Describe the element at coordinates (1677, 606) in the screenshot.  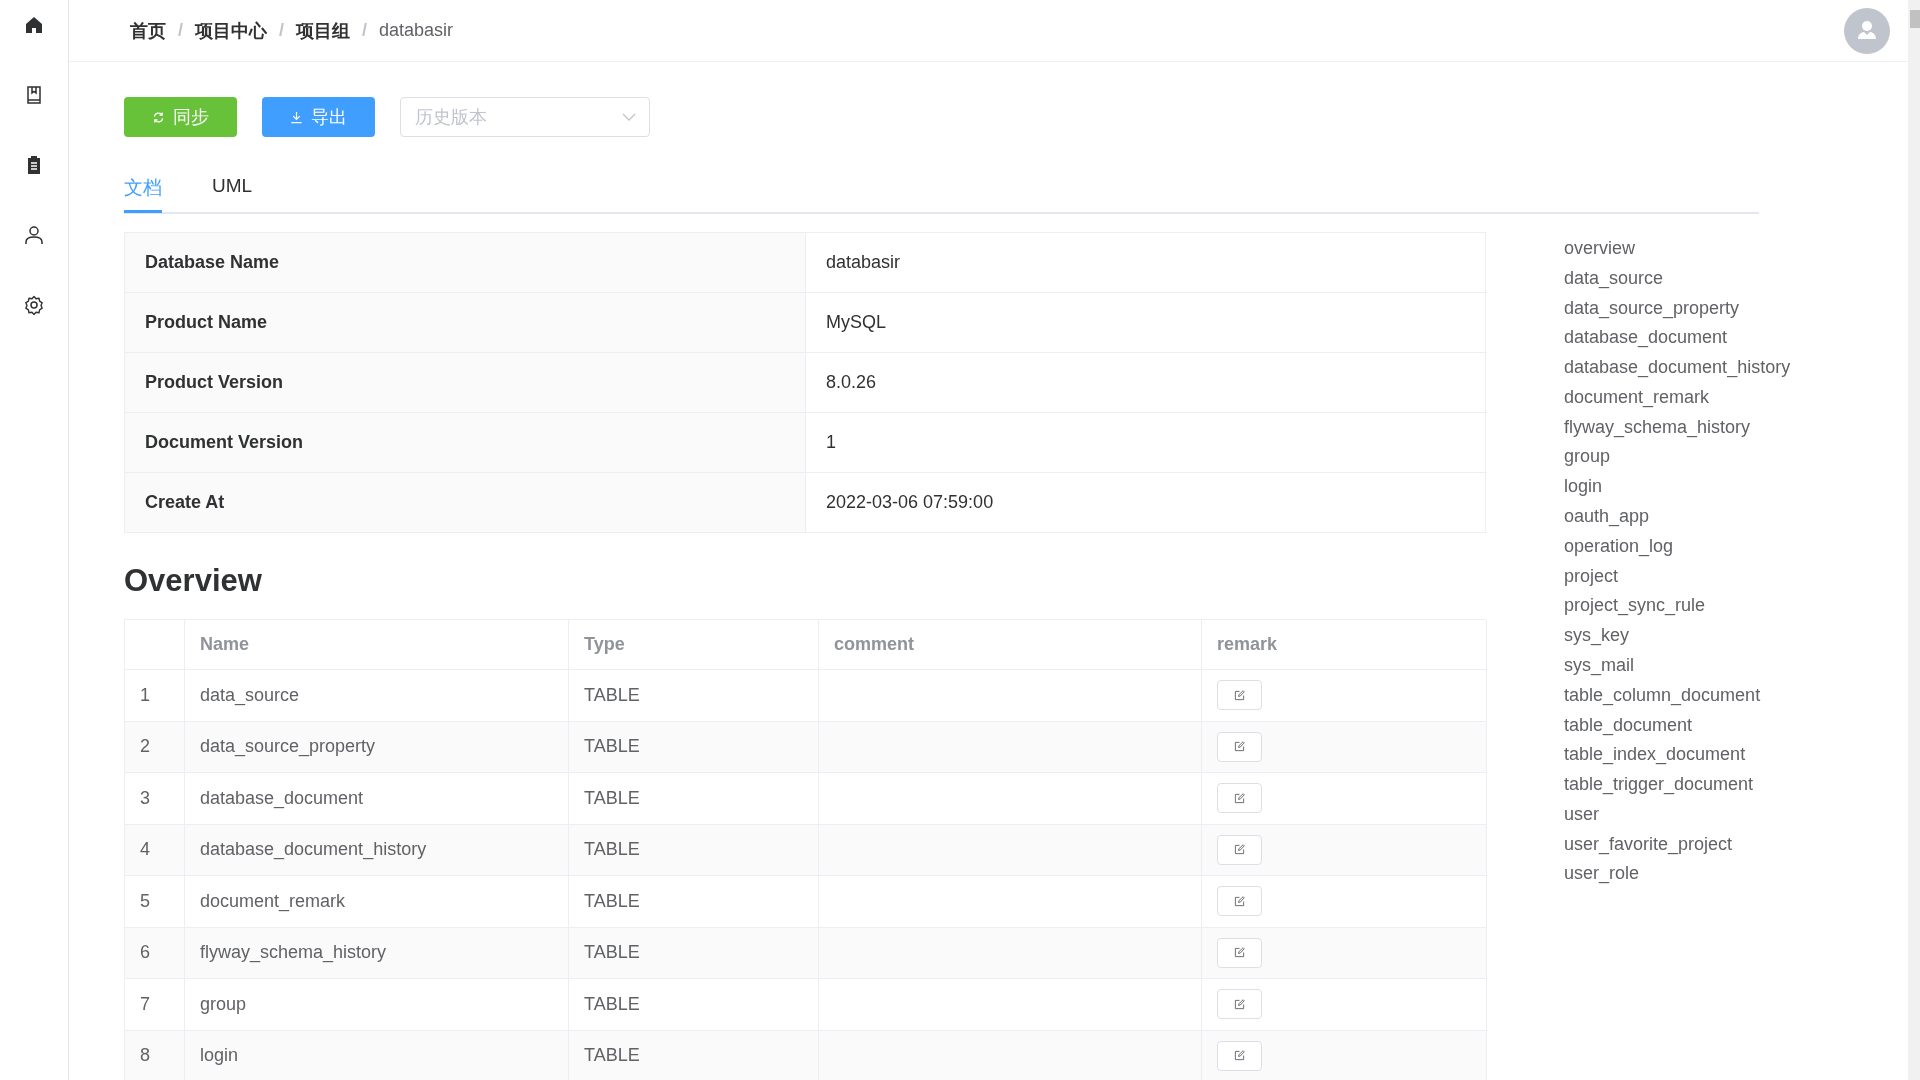
I see `toc-link: project_sync_rule` at that location.